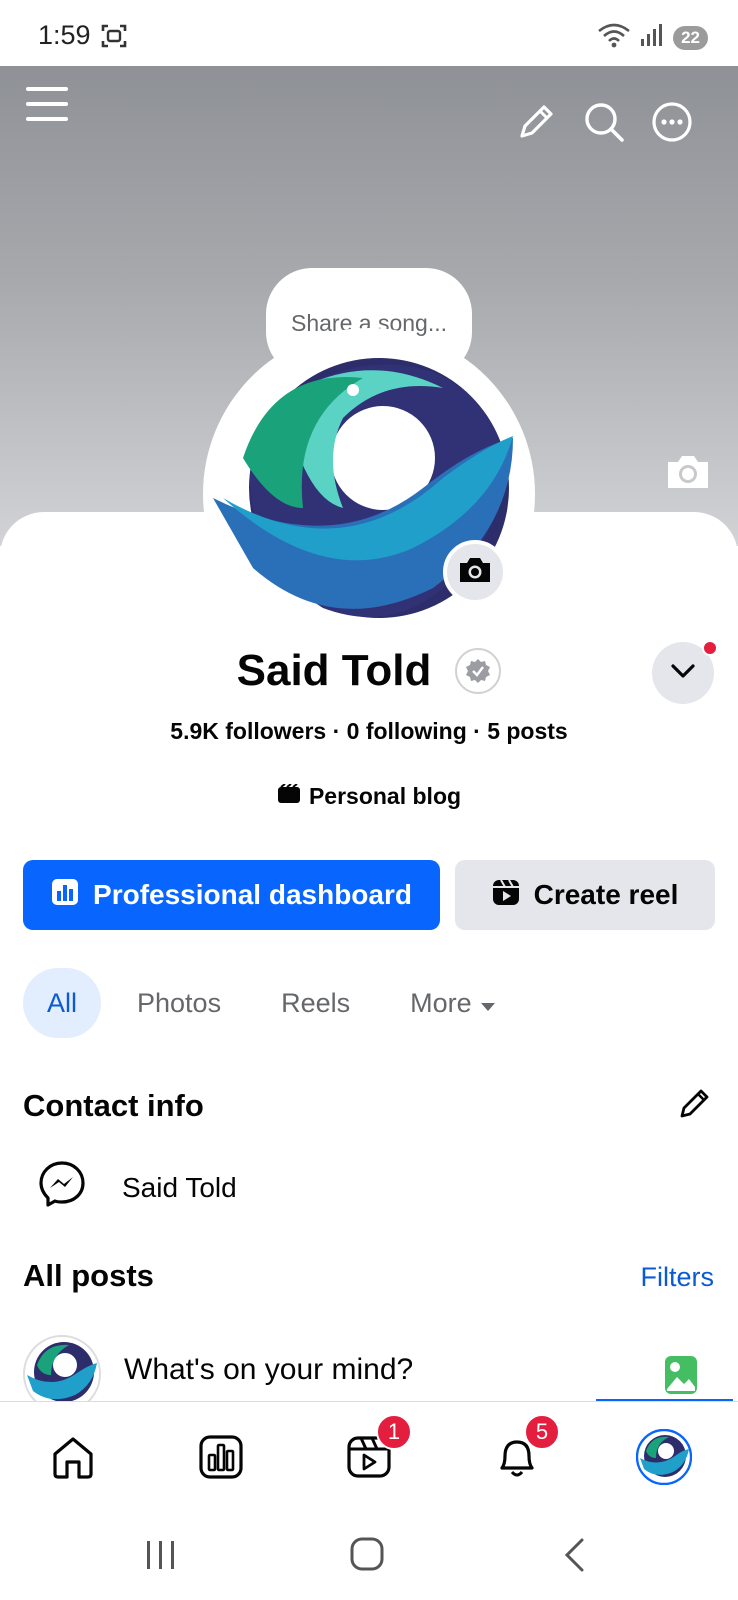 This screenshot has height=1600, width=738. I want to click on nav-profile, so click(664, 1459).